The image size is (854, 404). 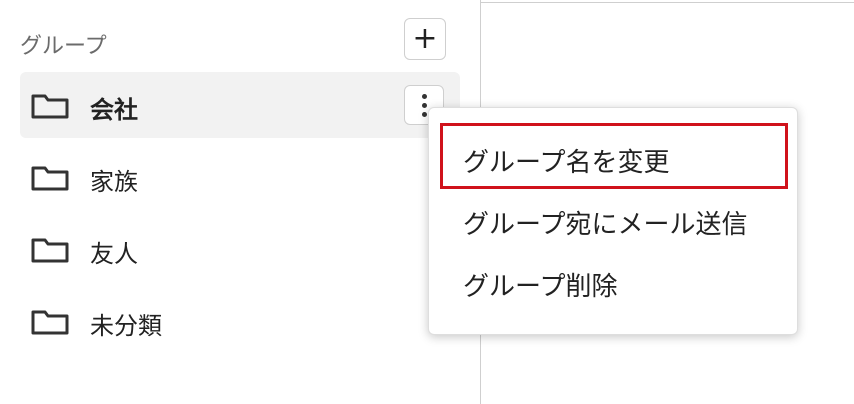 I want to click on menu-item-email-group: グループ宛にメール送信, so click(x=605, y=222).